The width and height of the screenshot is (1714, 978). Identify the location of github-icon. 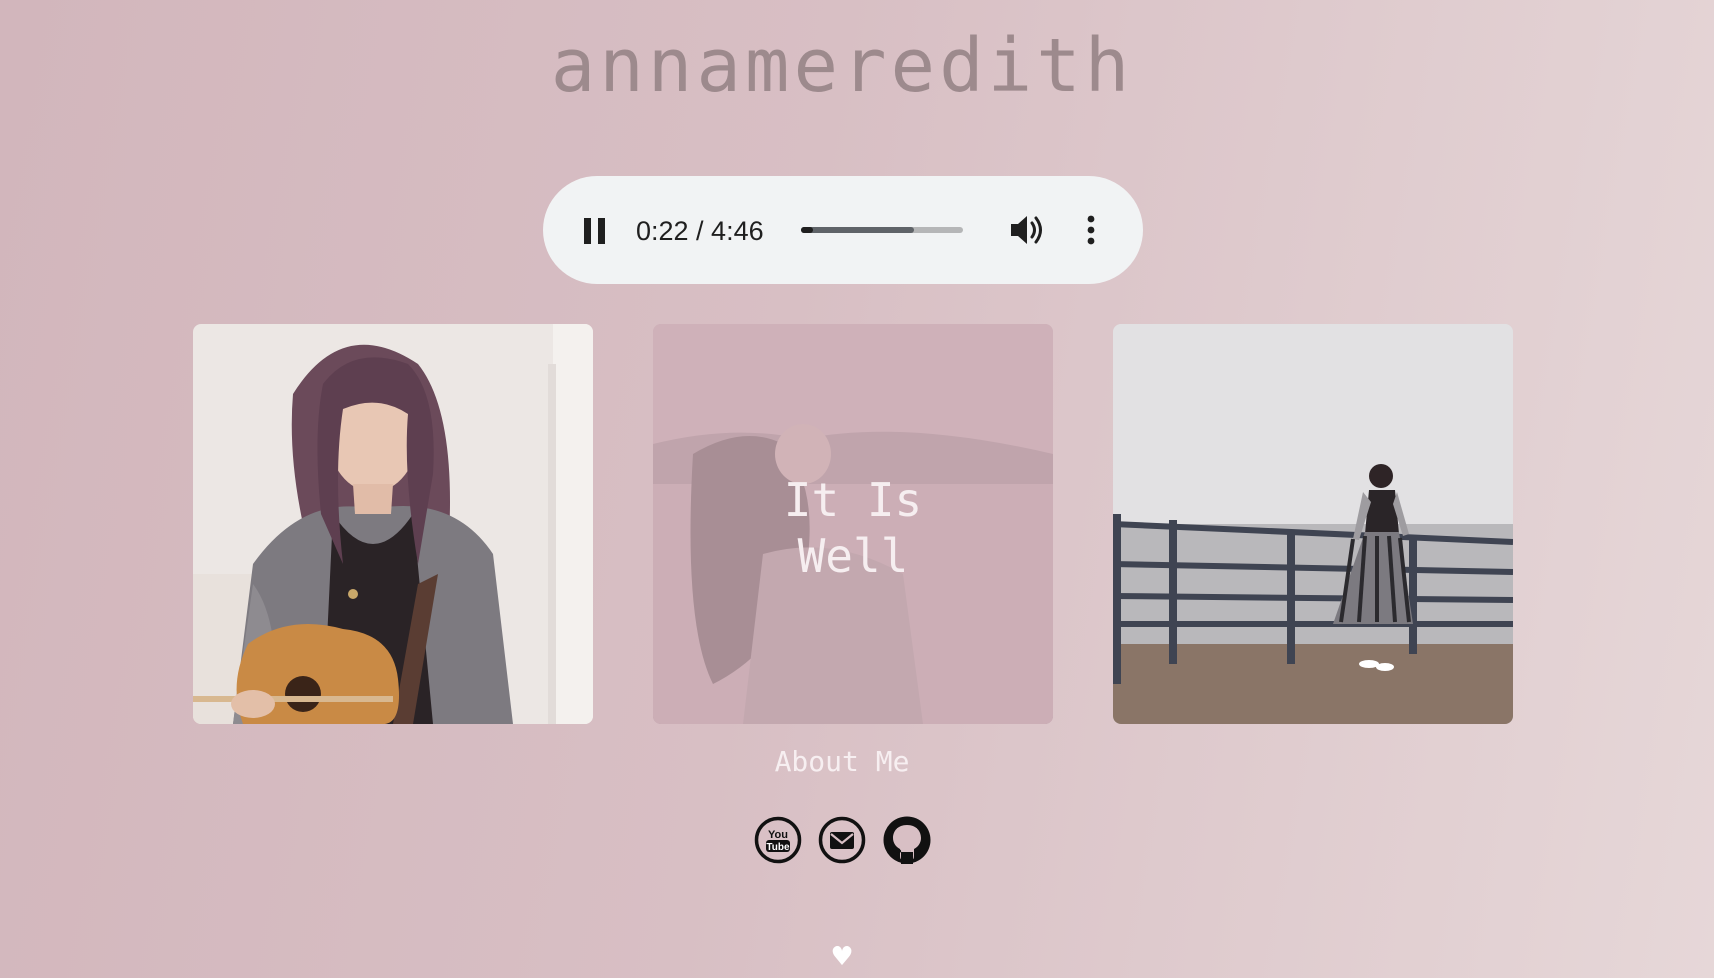
(907, 840).